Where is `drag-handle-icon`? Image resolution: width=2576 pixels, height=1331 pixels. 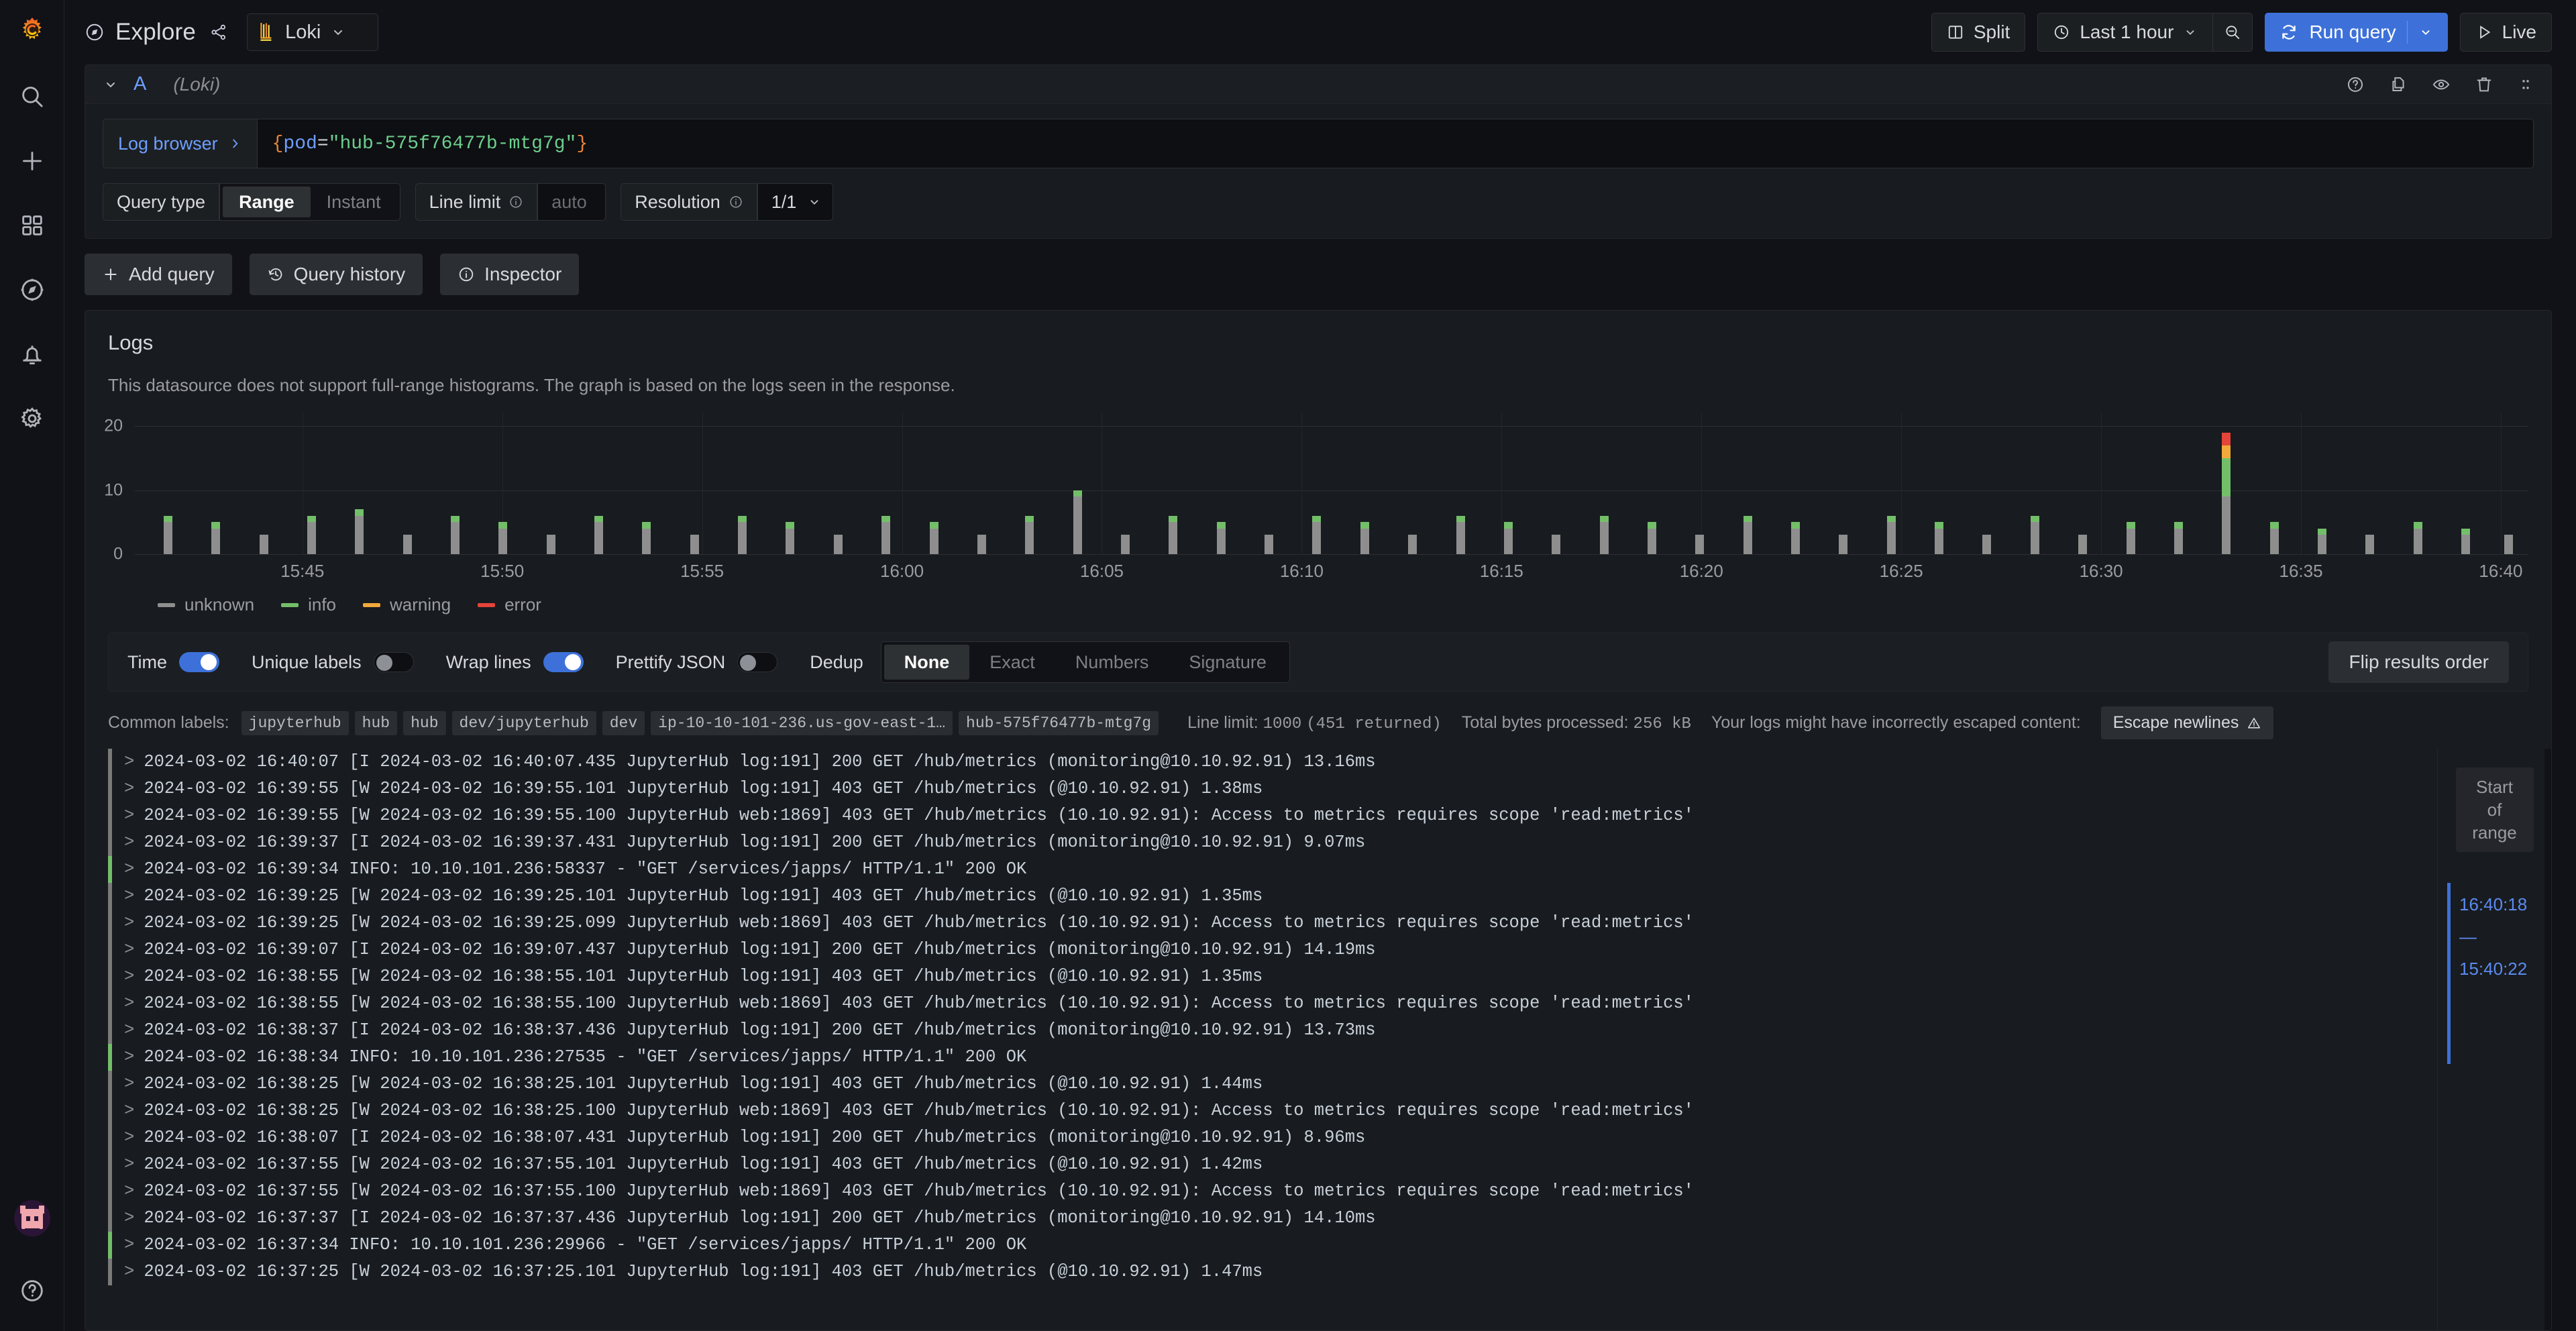
drag-handle-icon is located at coordinates (2526, 84).